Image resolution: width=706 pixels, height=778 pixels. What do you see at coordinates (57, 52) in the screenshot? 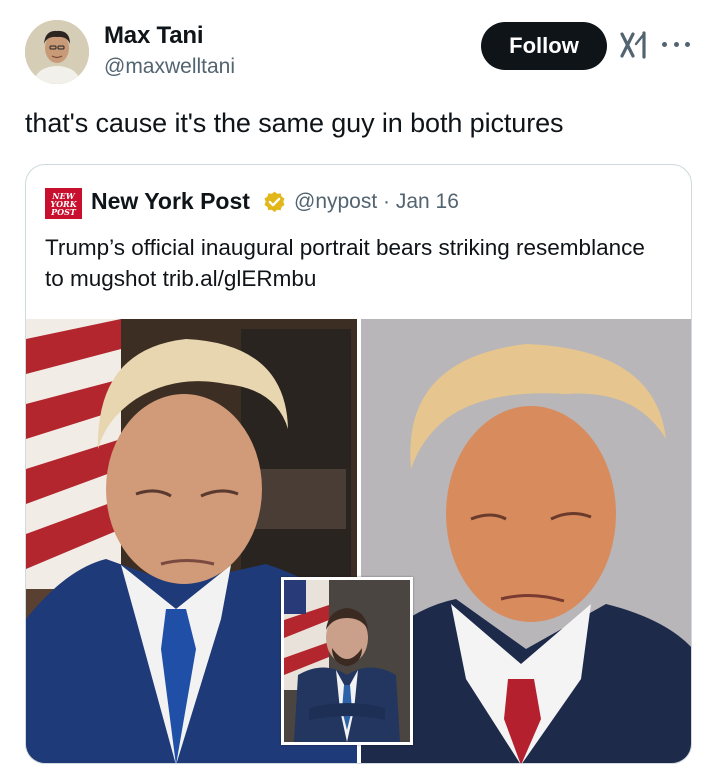
I see `author-avatar` at bounding box center [57, 52].